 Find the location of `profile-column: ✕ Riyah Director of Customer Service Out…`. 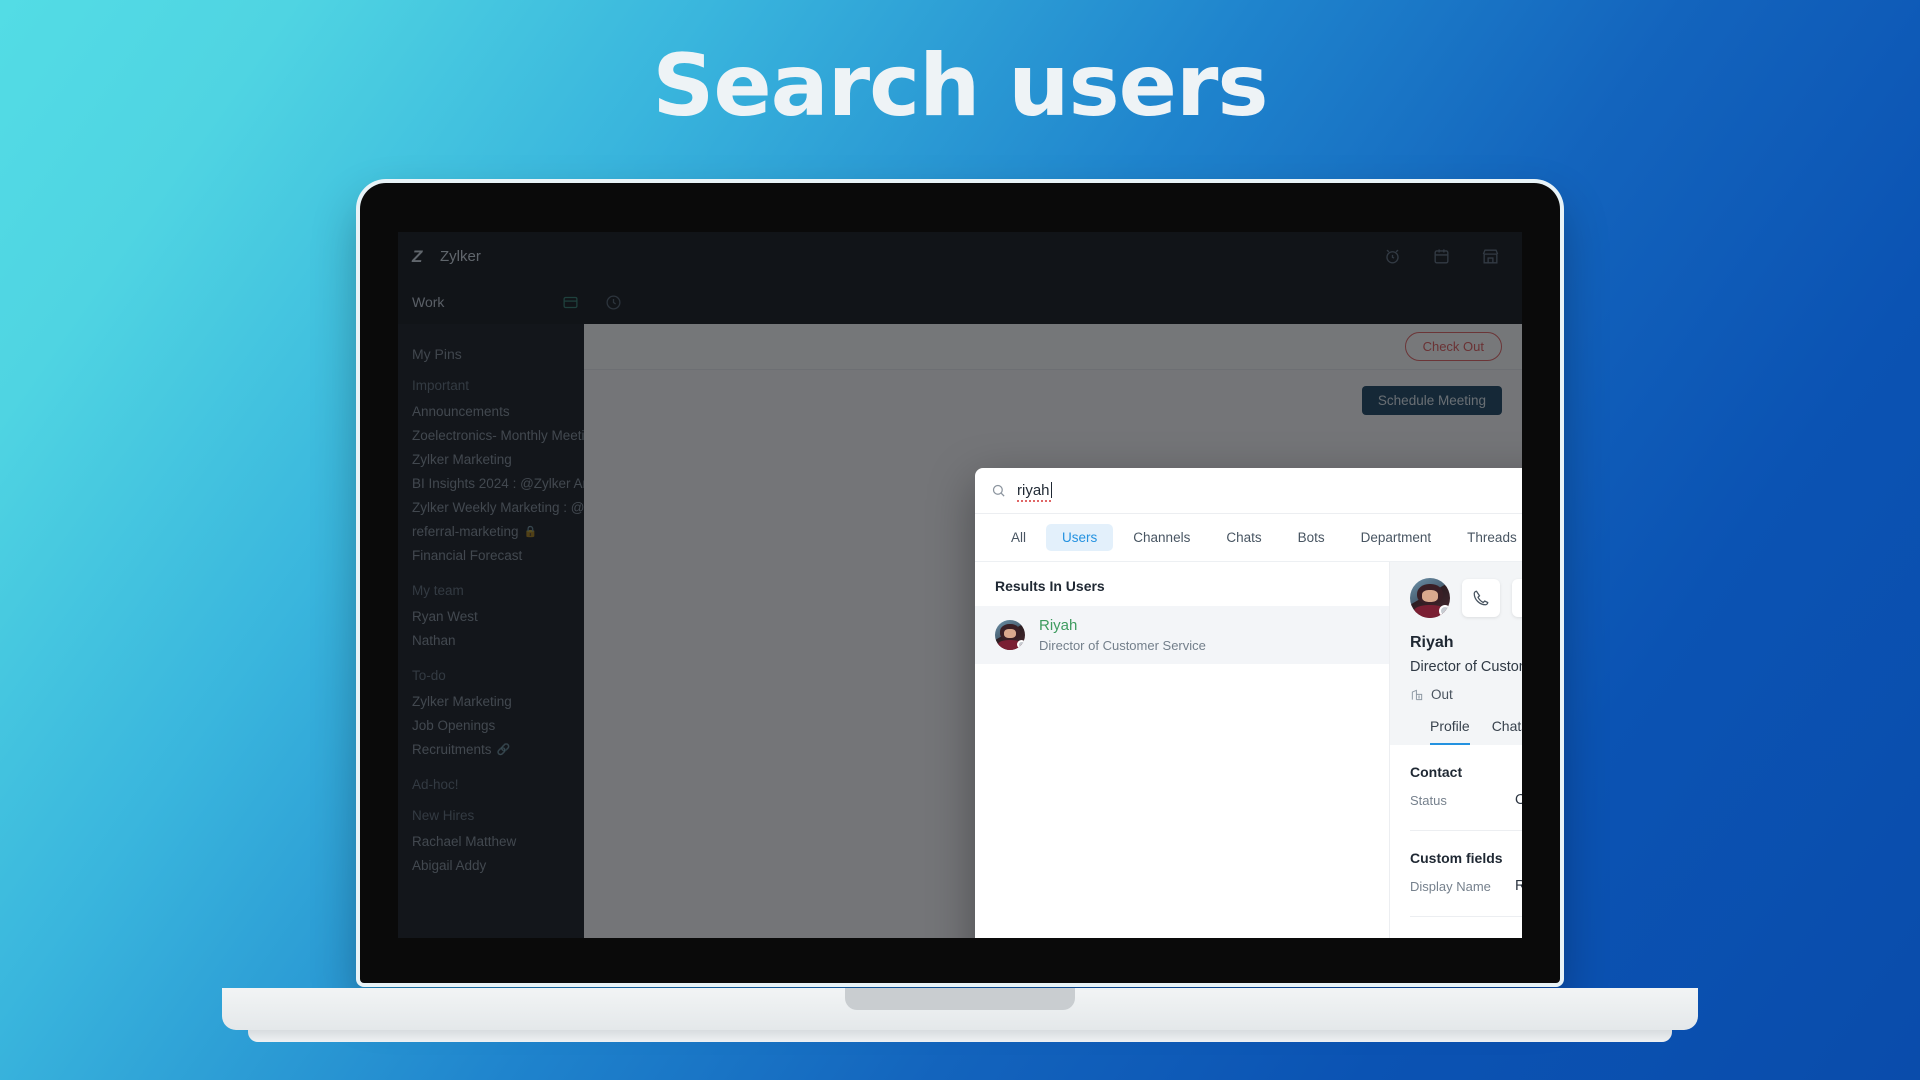

profile-column: ✕ Riyah Director of Customer Service Out… is located at coordinates (1456, 750).